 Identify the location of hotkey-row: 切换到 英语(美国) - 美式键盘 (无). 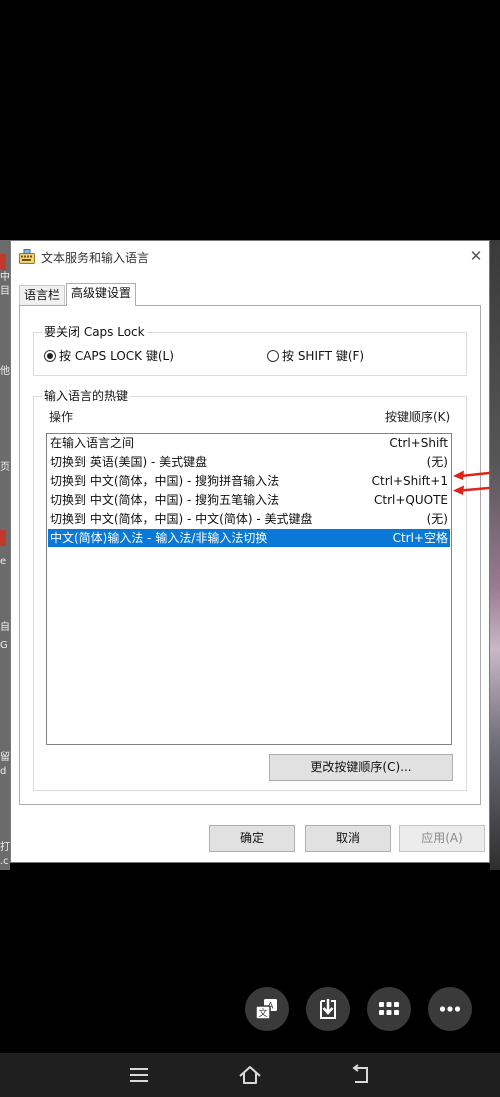
(249, 462).